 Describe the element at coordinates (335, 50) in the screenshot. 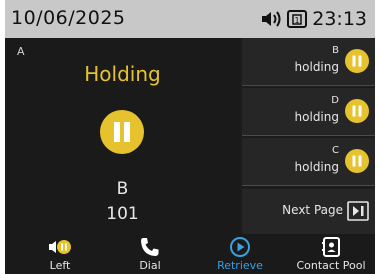

I see `call-item-name: B` at that location.